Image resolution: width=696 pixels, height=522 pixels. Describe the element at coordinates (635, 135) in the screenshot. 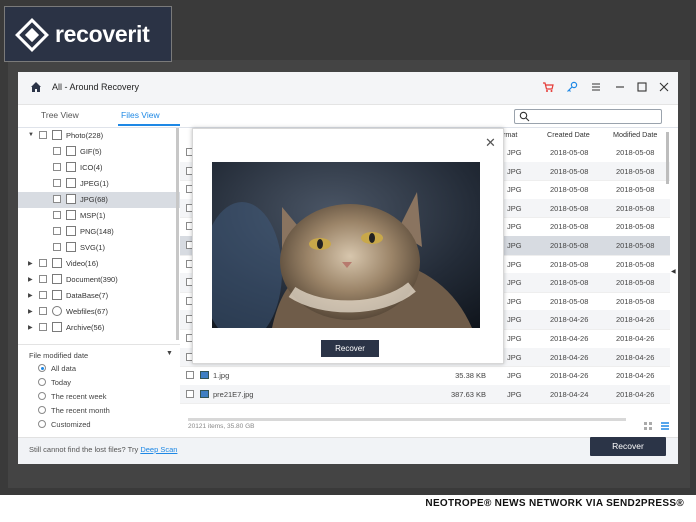

I see `column-header-modified: Modified Date` at that location.